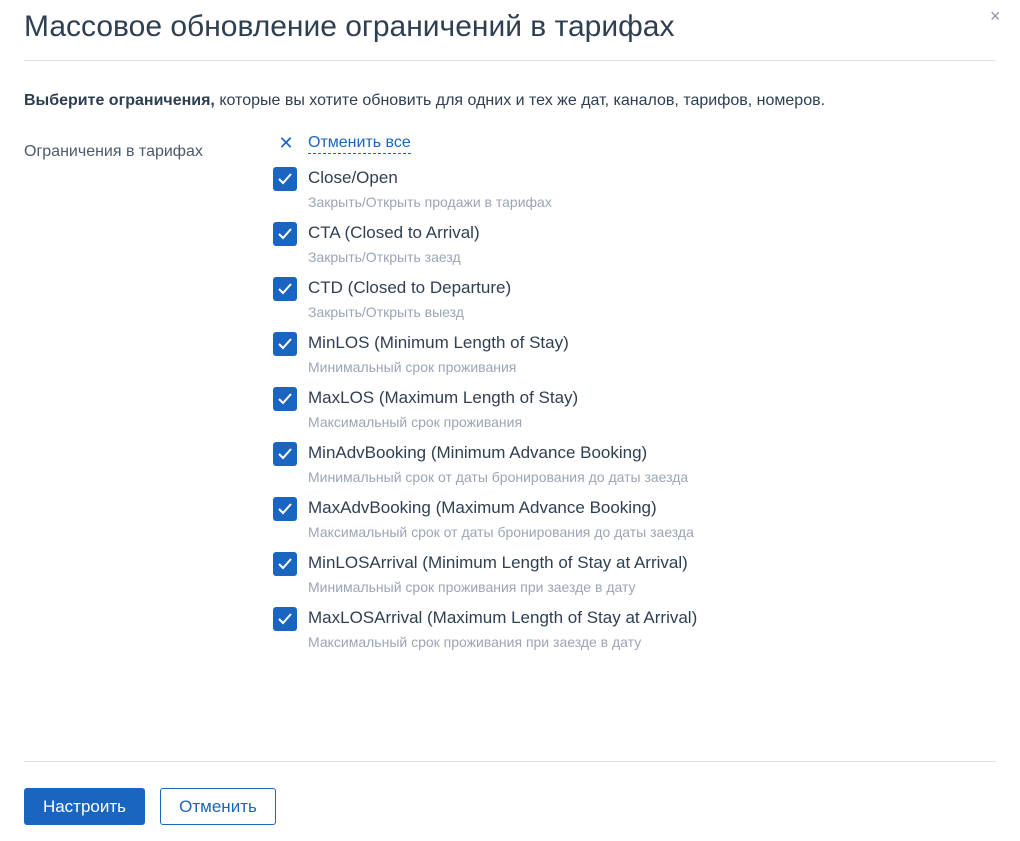  Describe the element at coordinates (218, 806) in the screenshot. I see `cancel-button: Отменить` at that location.